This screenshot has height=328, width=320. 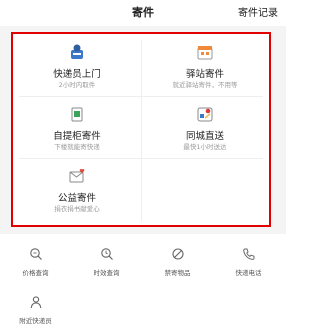 What do you see at coordinates (205, 127) in the screenshot?
I see `service-city-delivery: 同城直送 最快1小时送达` at bounding box center [205, 127].